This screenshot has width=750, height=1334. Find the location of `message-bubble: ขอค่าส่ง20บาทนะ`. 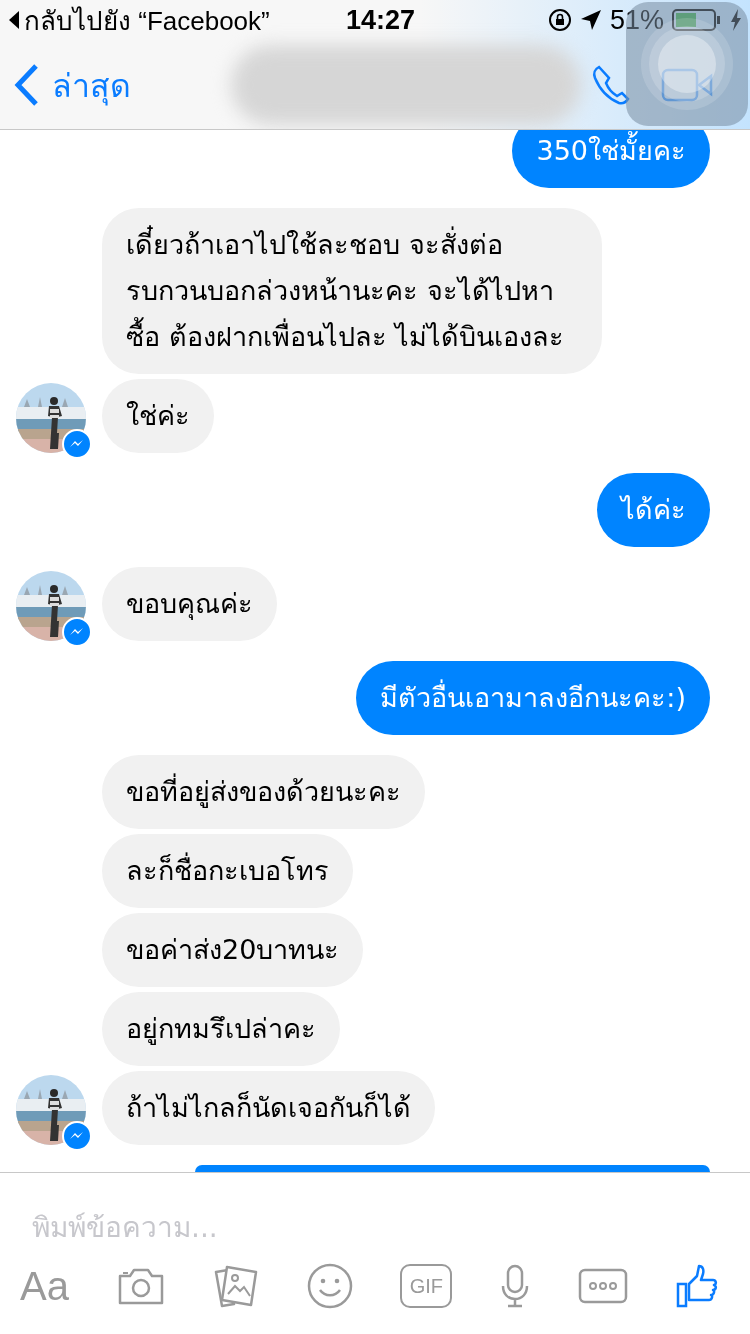

message-bubble: ขอค่าส่ง20บาทนะ is located at coordinates (233, 950).